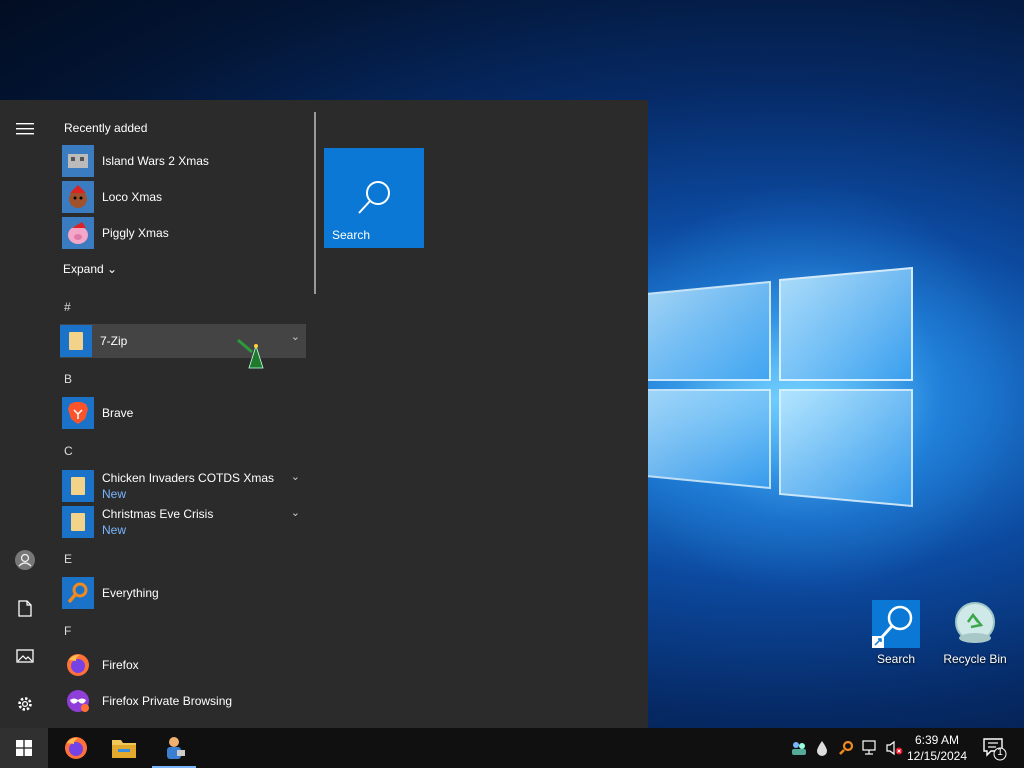  Describe the element at coordinates (184, 197) in the screenshot. I see `app-loco-xmas: Loco Xmas` at that location.